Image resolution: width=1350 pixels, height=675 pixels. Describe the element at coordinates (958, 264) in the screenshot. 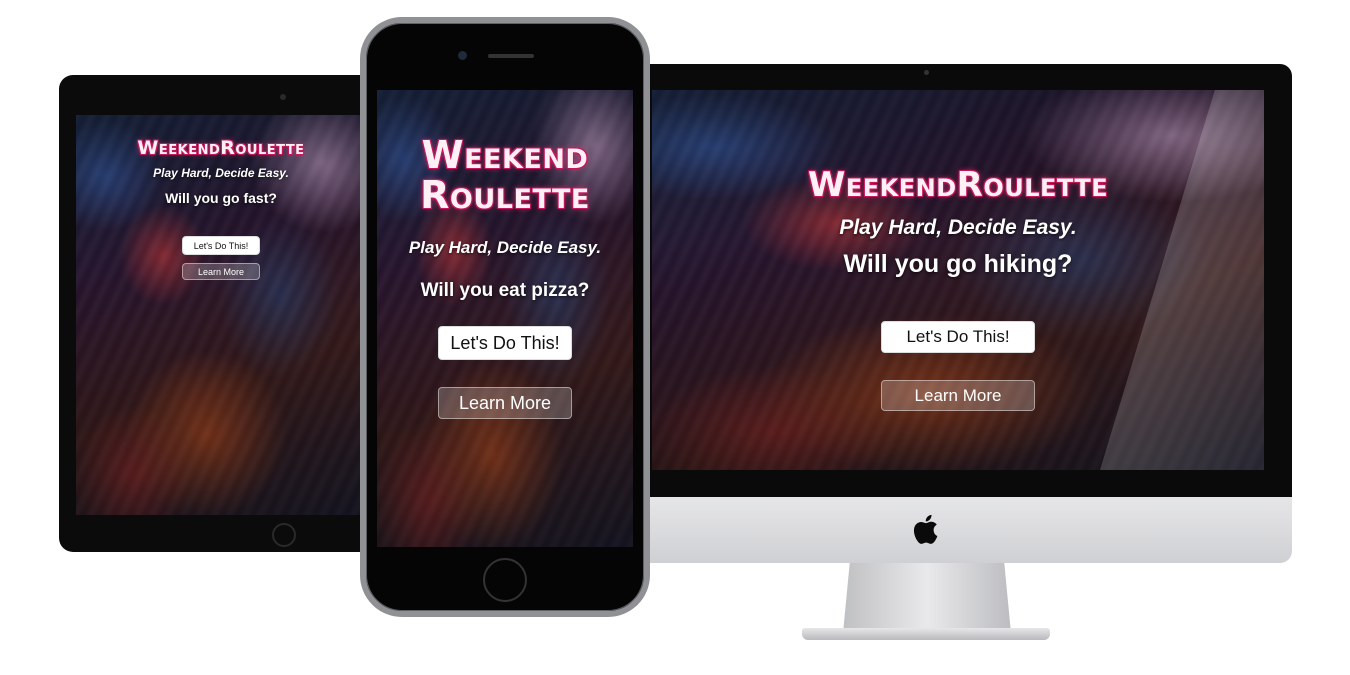

I see `question-text: Will you go hiking?` at that location.